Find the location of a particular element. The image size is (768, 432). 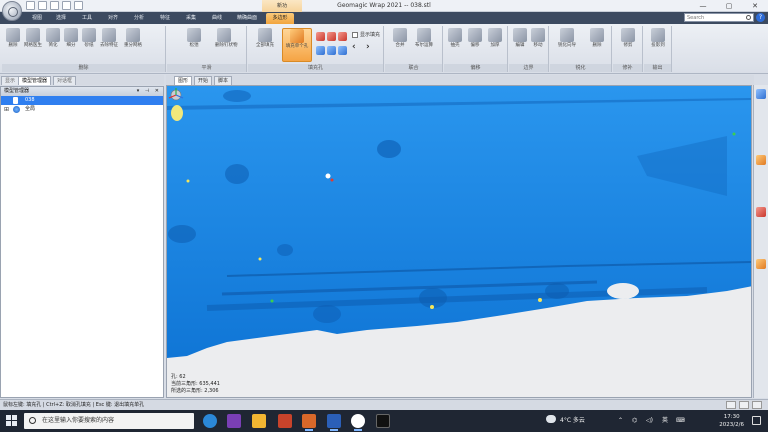

tab-features: 特征 is located at coordinates (165, 18).